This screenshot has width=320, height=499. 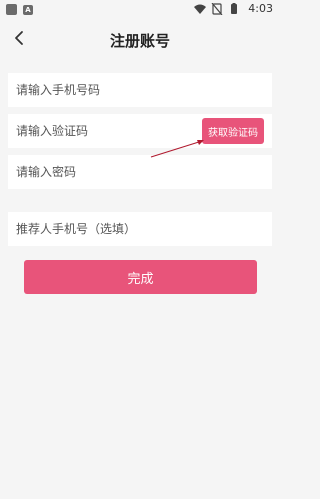 I want to click on wifi-icon, so click(x=200, y=9).